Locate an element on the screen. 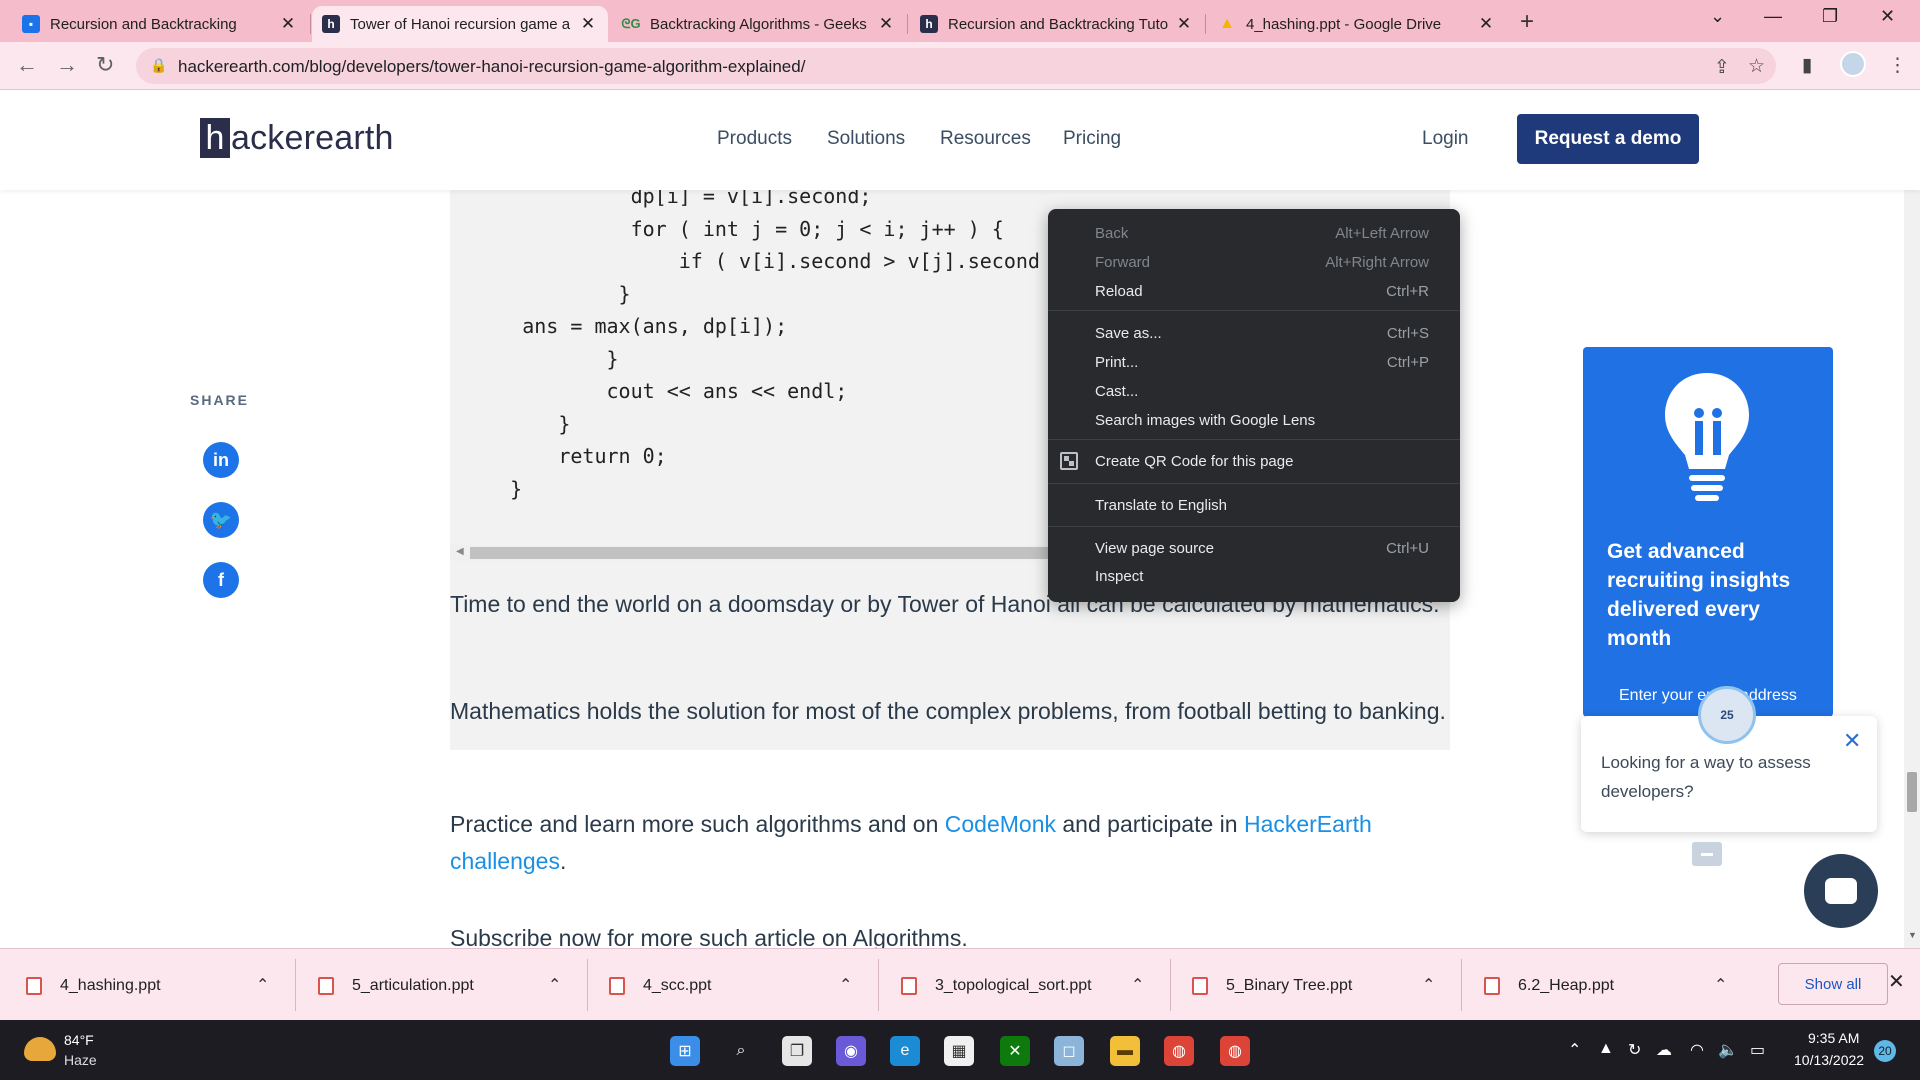 The width and height of the screenshot is (1920, 1080). menu-item-reload: Reload Ctrl+R is located at coordinates (1254, 291).